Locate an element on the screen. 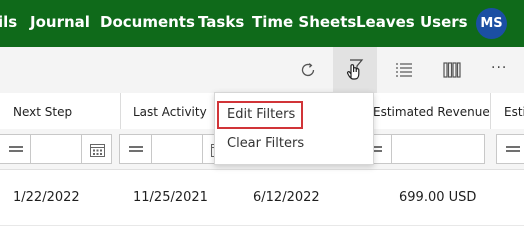  filter-button is located at coordinates (355, 70).